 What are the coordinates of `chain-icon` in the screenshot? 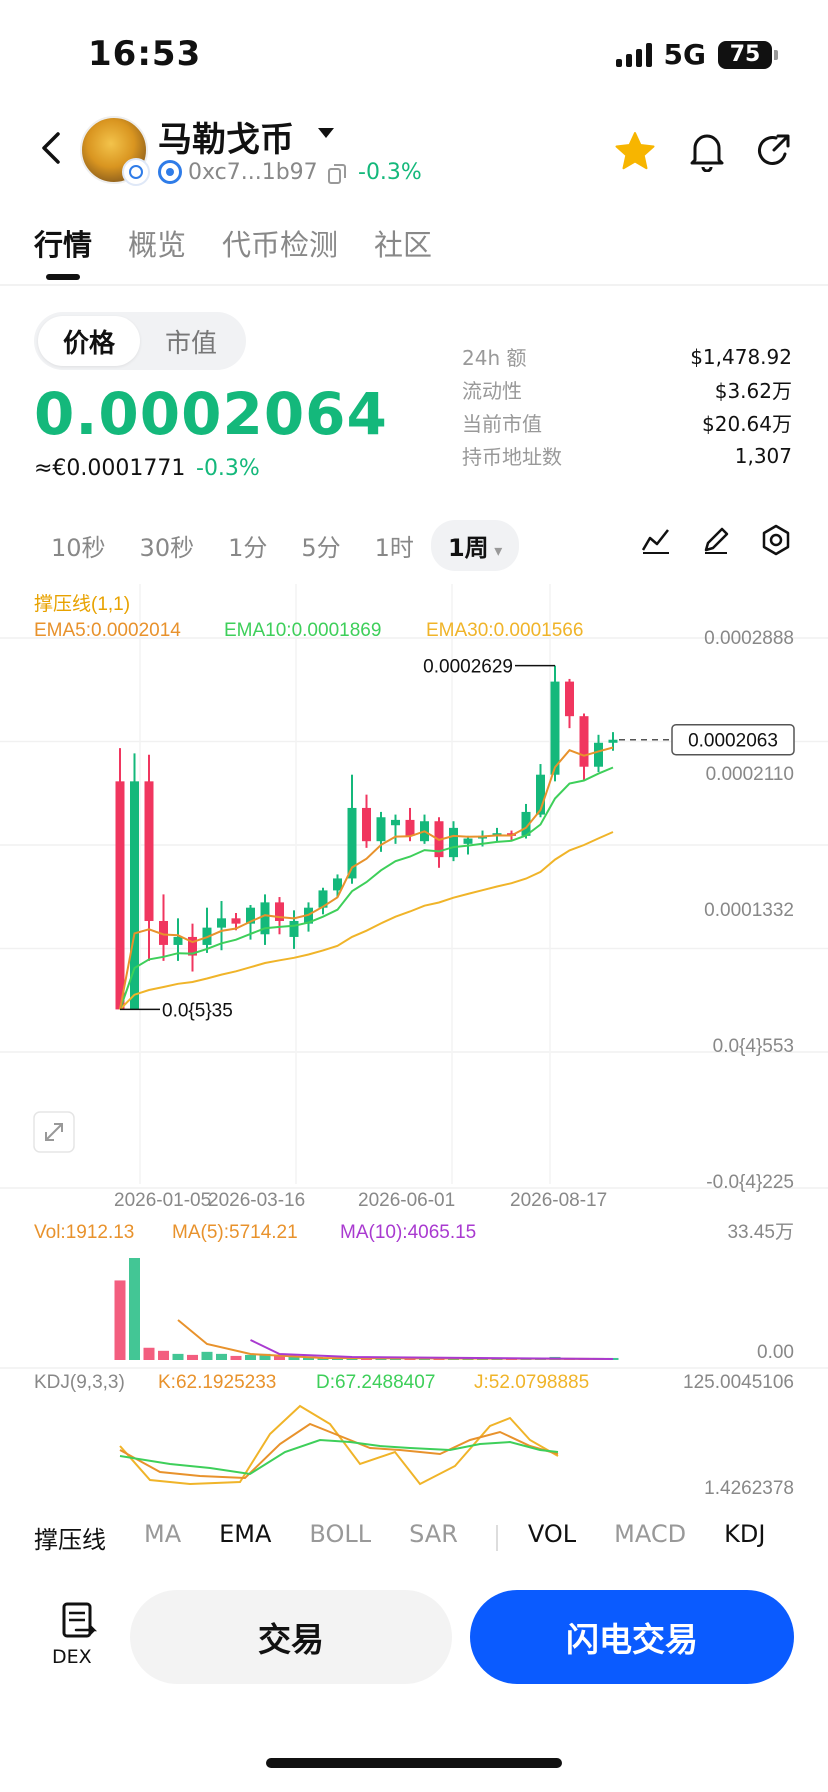 It's located at (170, 172).